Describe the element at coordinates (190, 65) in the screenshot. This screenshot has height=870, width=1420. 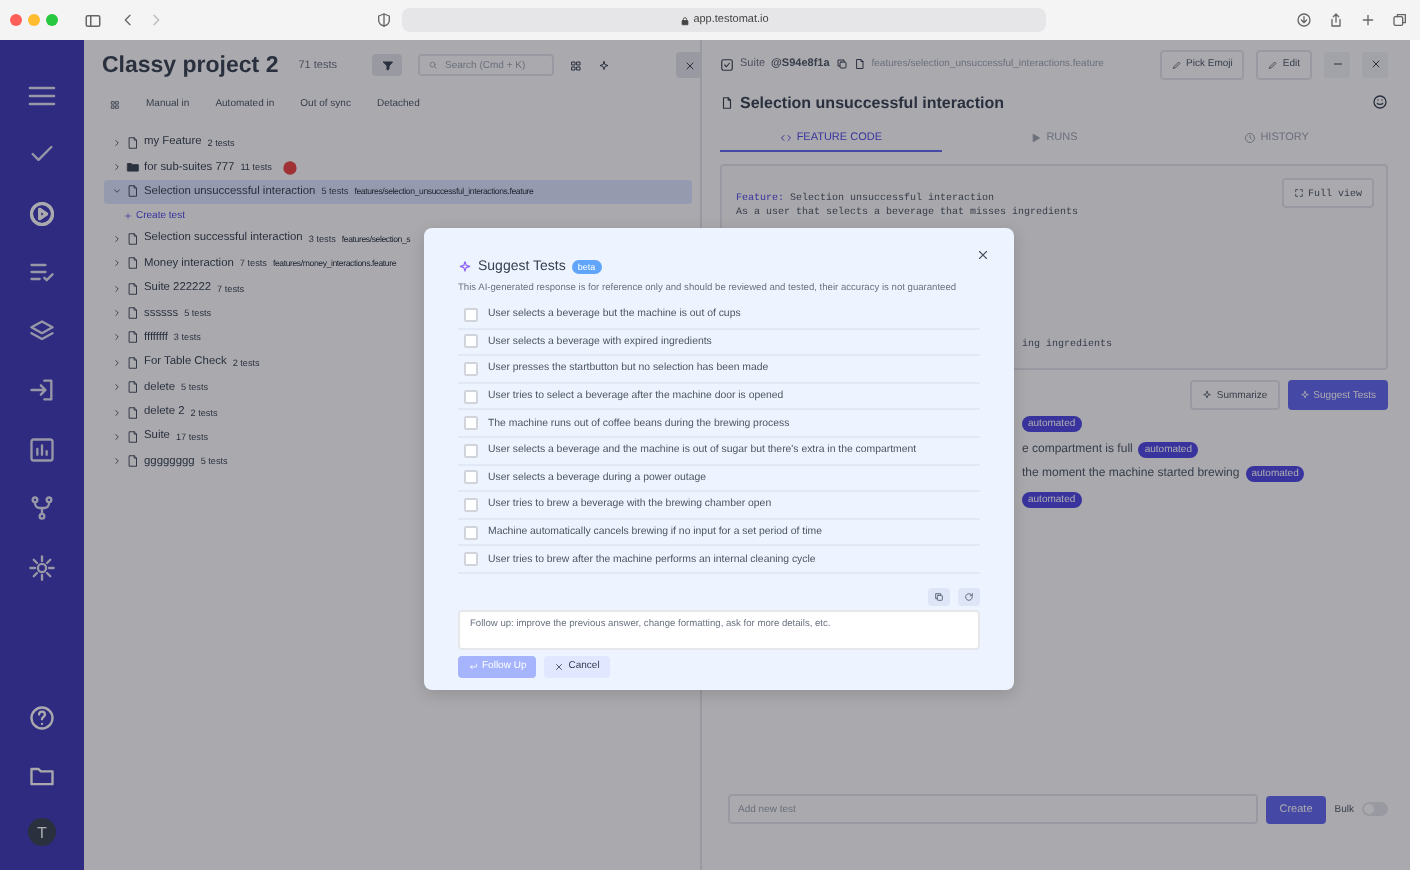
I see `project-title: Classy project 2` at that location.